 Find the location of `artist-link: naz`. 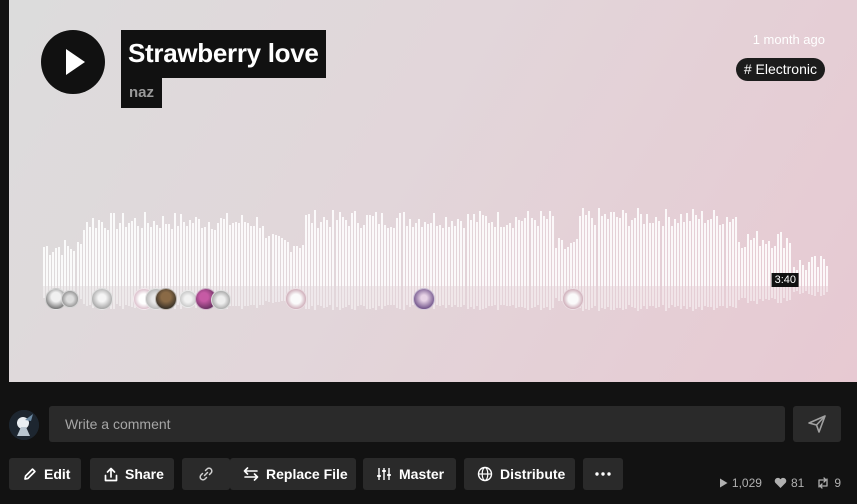

artist-link: naz is located at coordinates (142, 93).